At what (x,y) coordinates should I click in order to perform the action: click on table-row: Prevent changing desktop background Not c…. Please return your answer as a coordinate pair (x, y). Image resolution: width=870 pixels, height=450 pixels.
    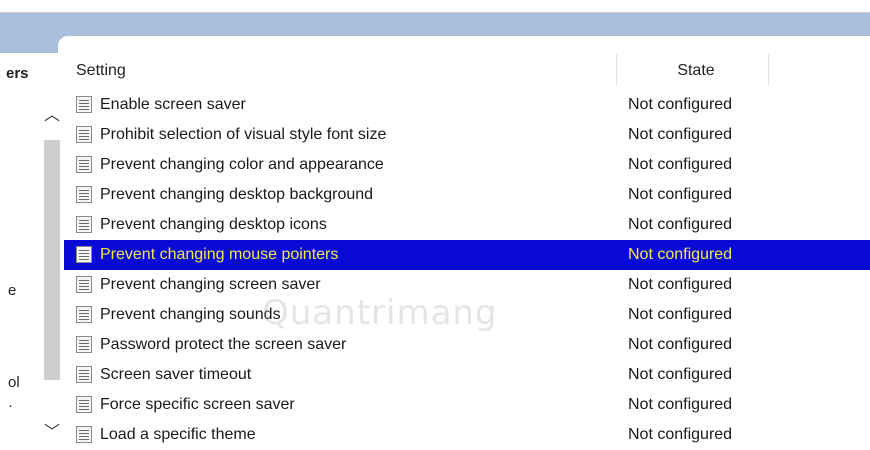
    Looking at the image, I should click on (464, 195).